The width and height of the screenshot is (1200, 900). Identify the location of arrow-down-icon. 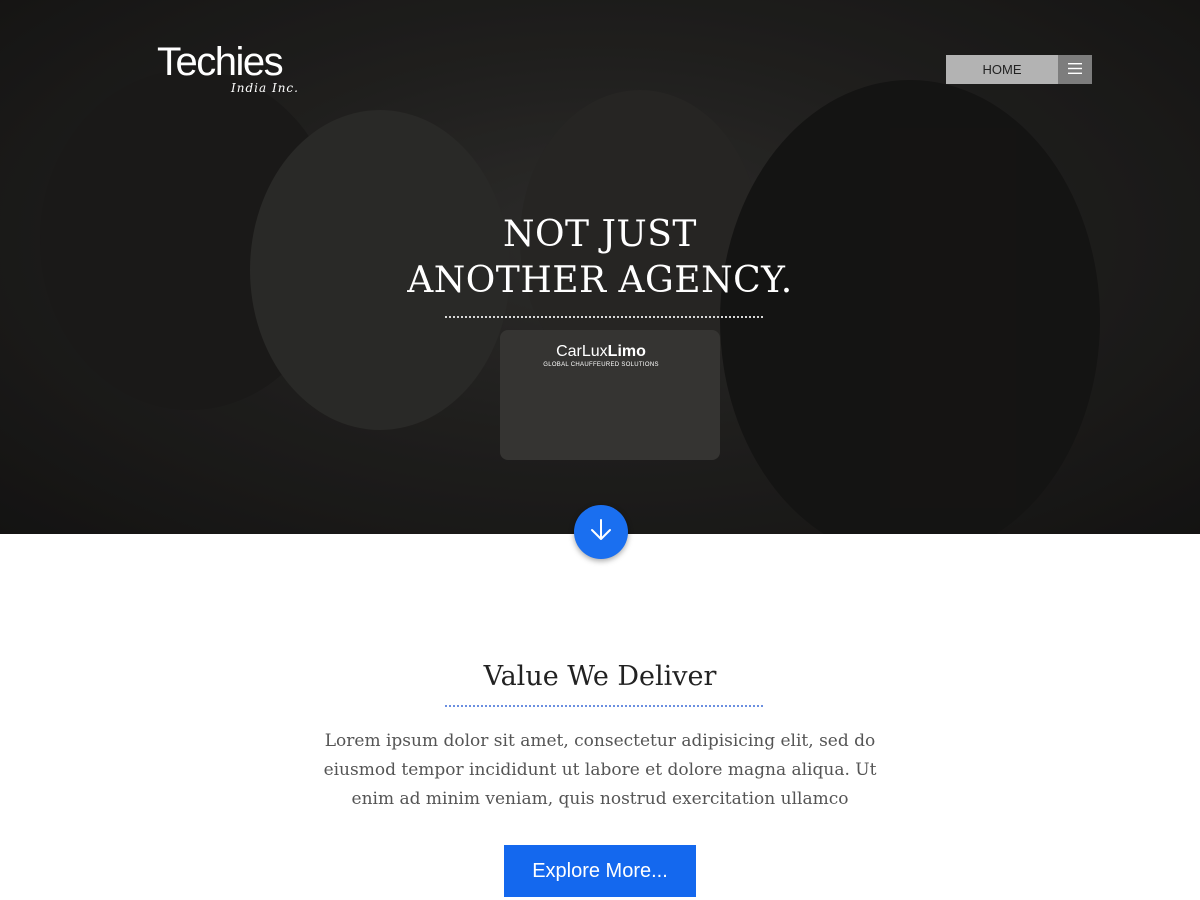
(601, 532).